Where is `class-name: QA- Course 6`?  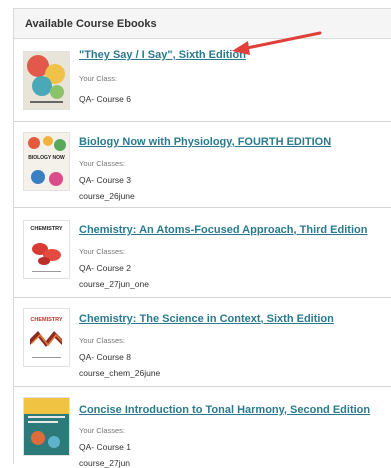 class-name: QA- Course 6 is located at coordinates (105, 99).